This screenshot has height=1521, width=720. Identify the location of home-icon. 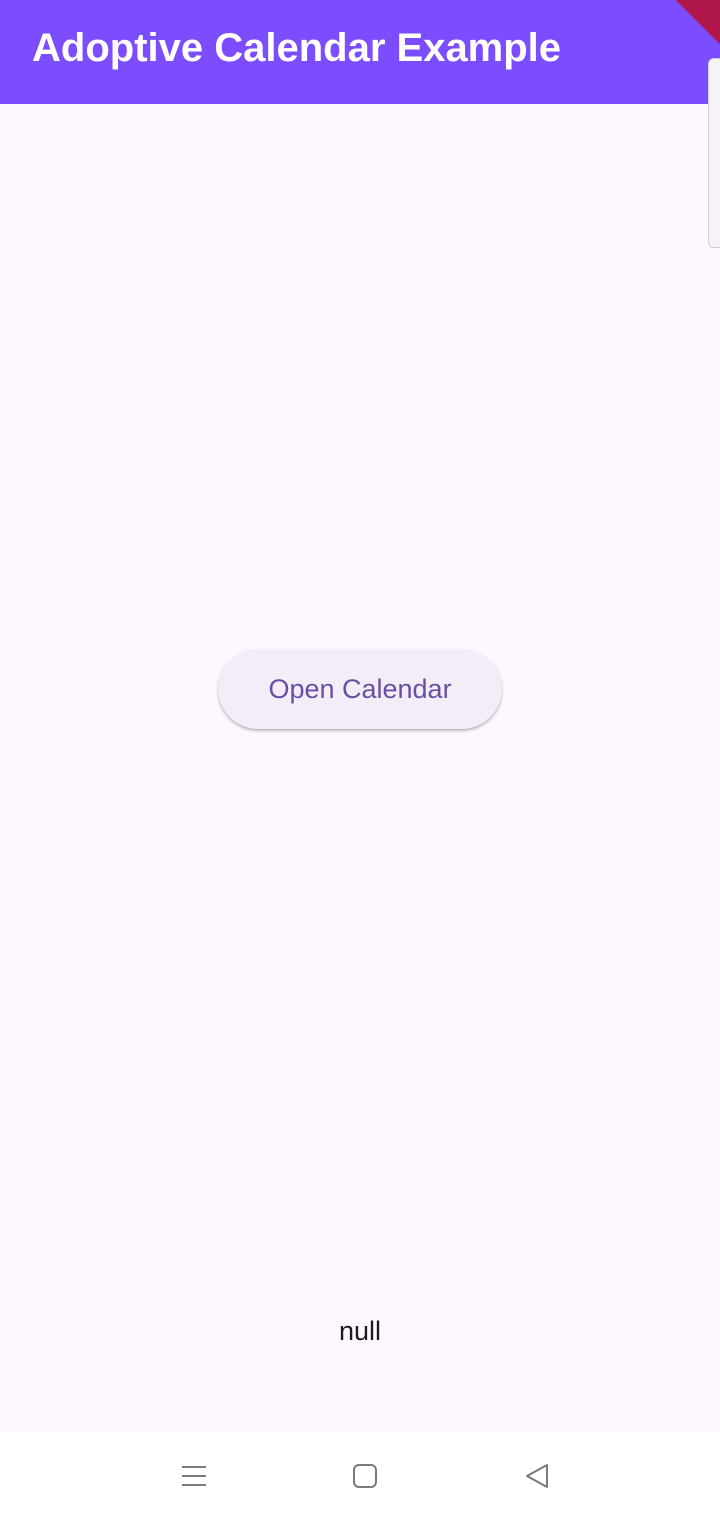
(365, 1476).